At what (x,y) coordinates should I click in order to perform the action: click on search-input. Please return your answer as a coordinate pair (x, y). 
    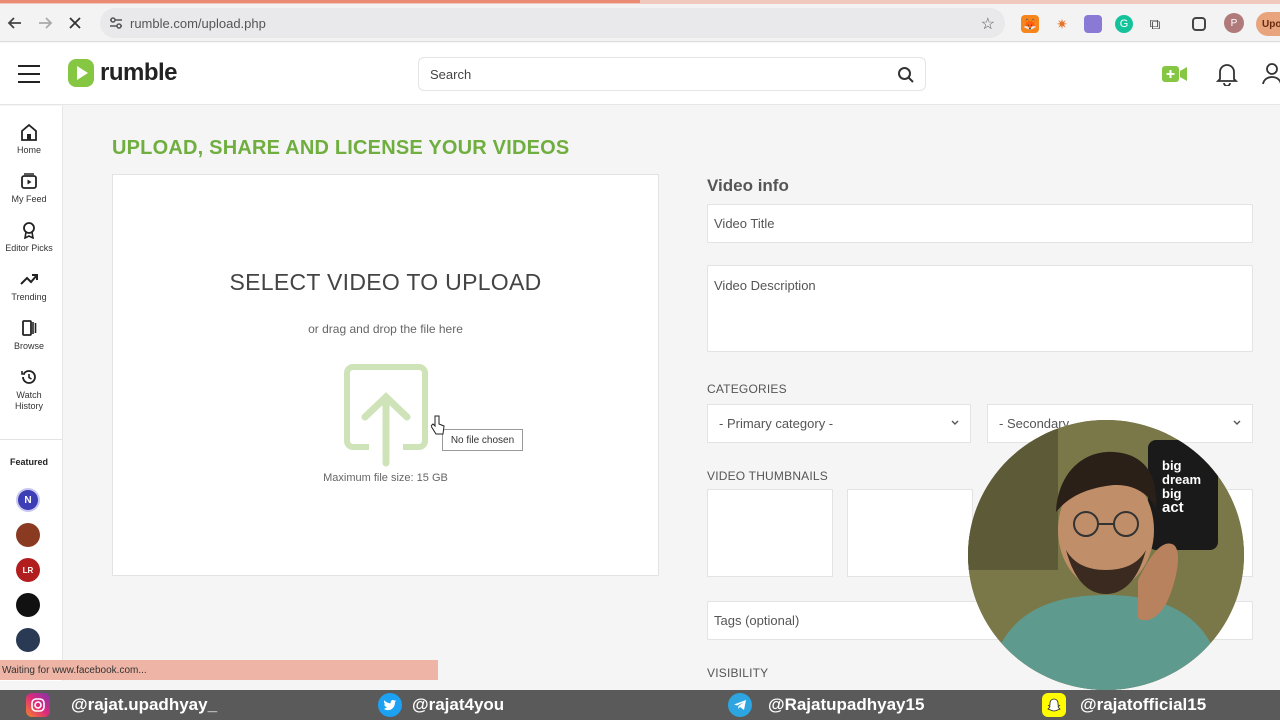
    Looking at the image, I should click on (639, 74).